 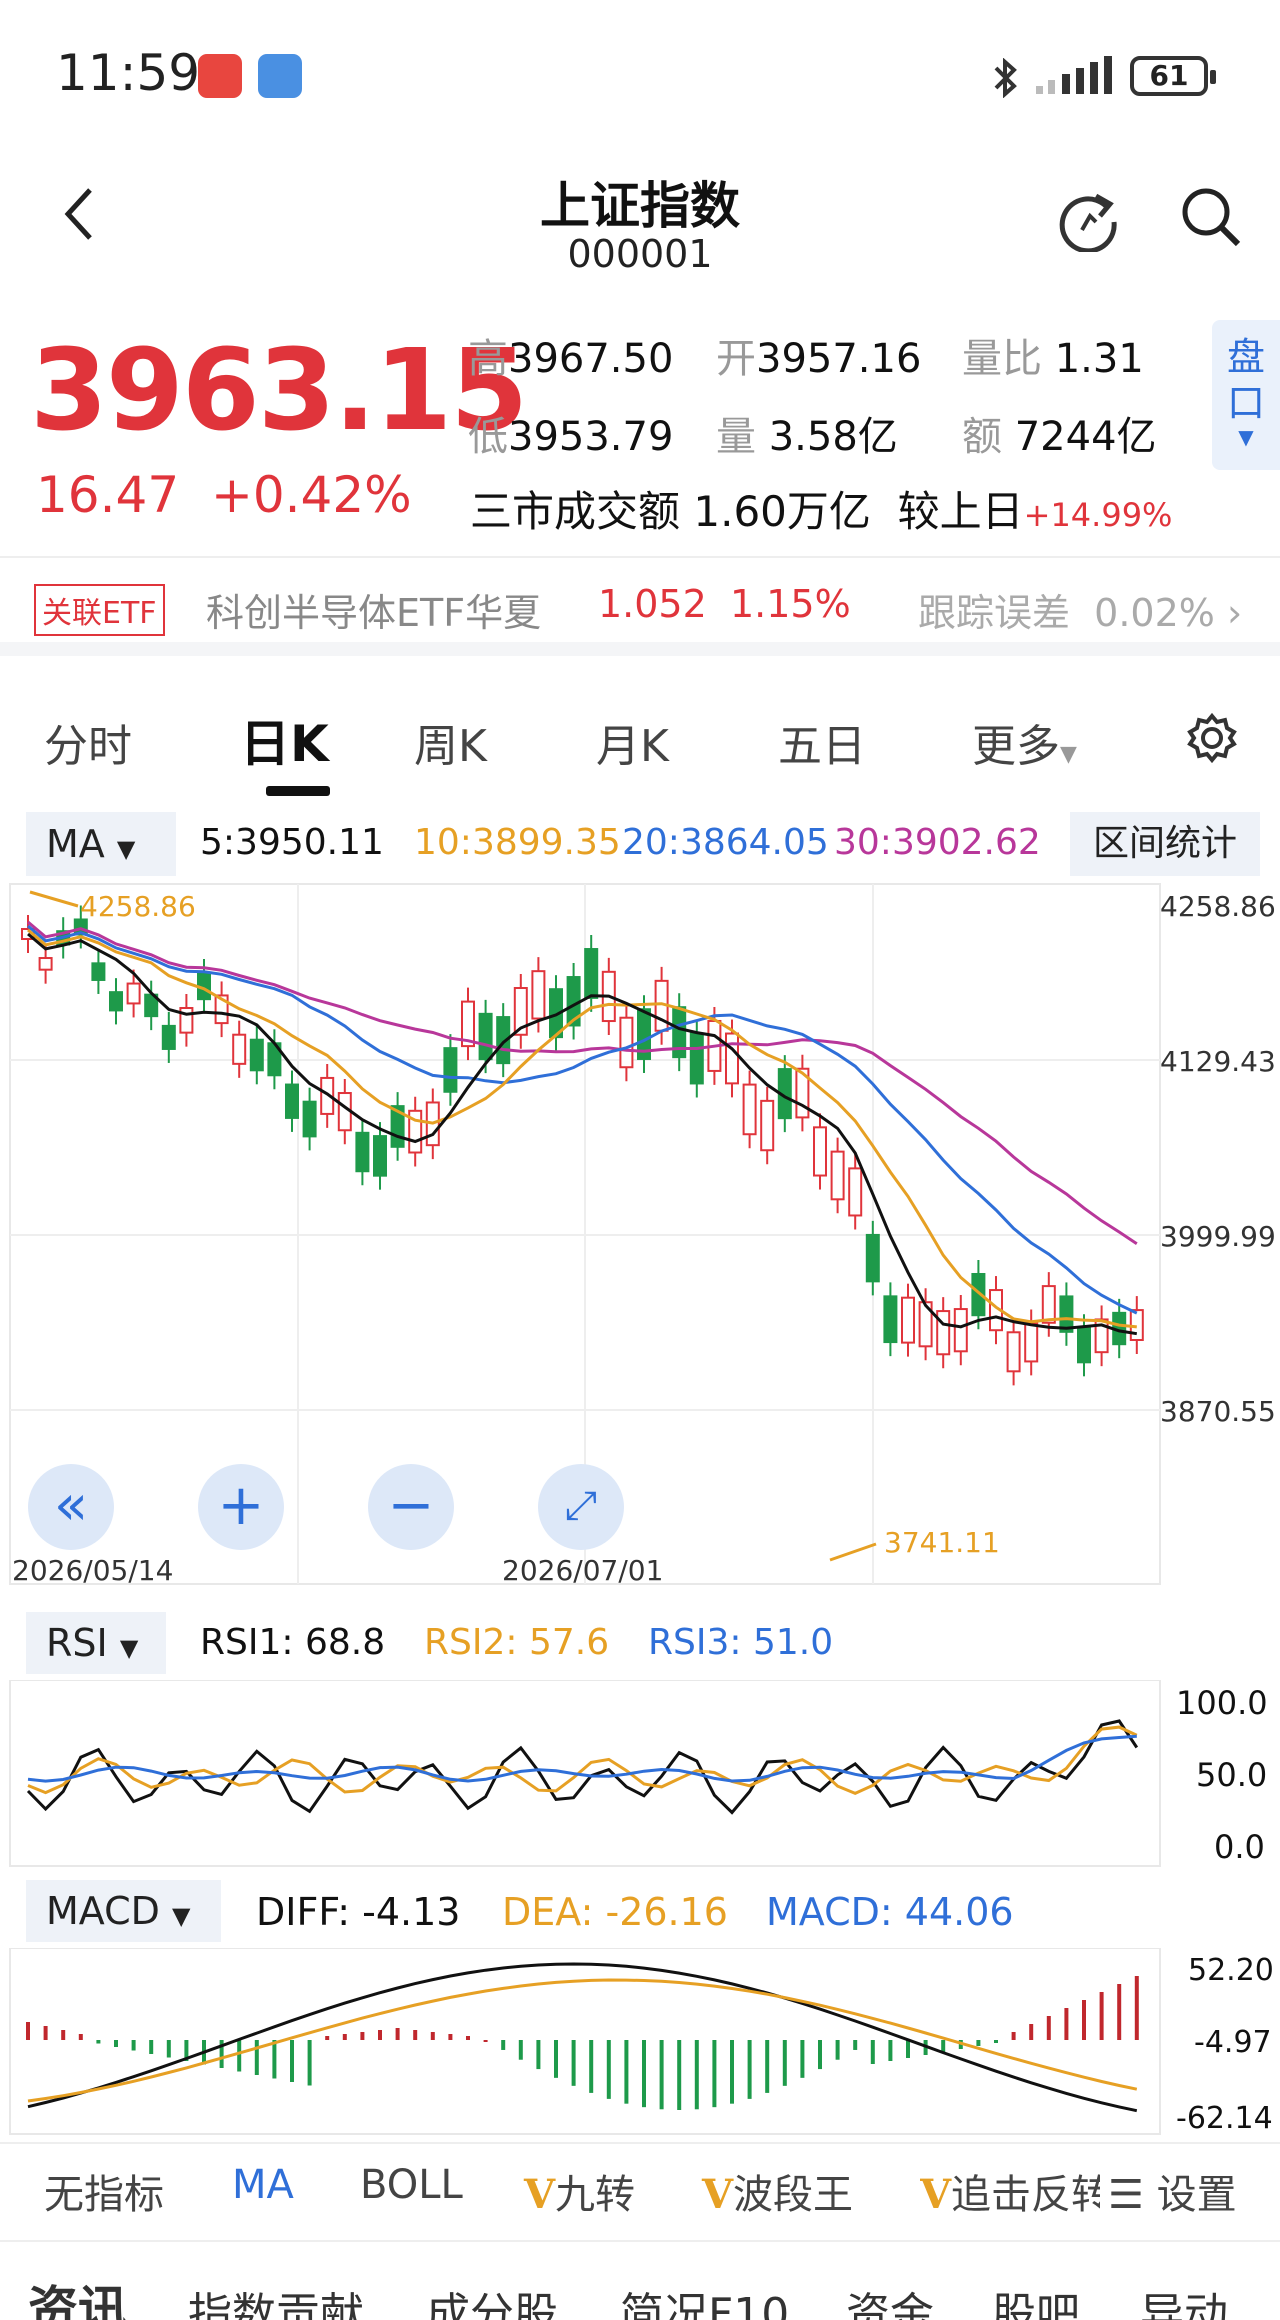 I want to click on settings-gear-icon, so click(x=1212, y=738).